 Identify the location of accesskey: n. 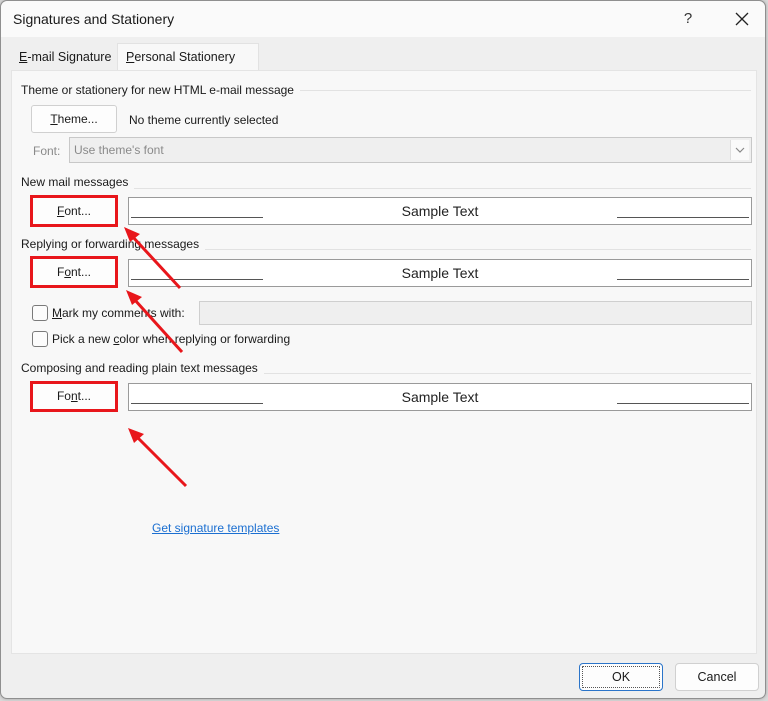
(74, 396).